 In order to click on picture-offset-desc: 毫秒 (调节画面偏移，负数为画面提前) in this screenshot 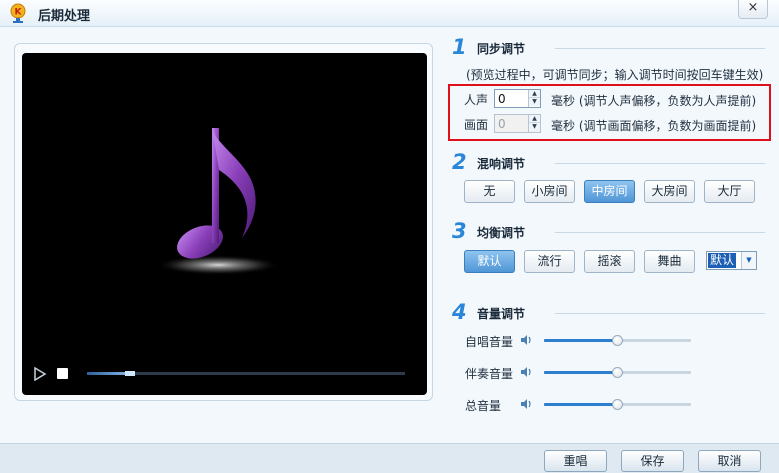, I will do `click(654, 126)`.